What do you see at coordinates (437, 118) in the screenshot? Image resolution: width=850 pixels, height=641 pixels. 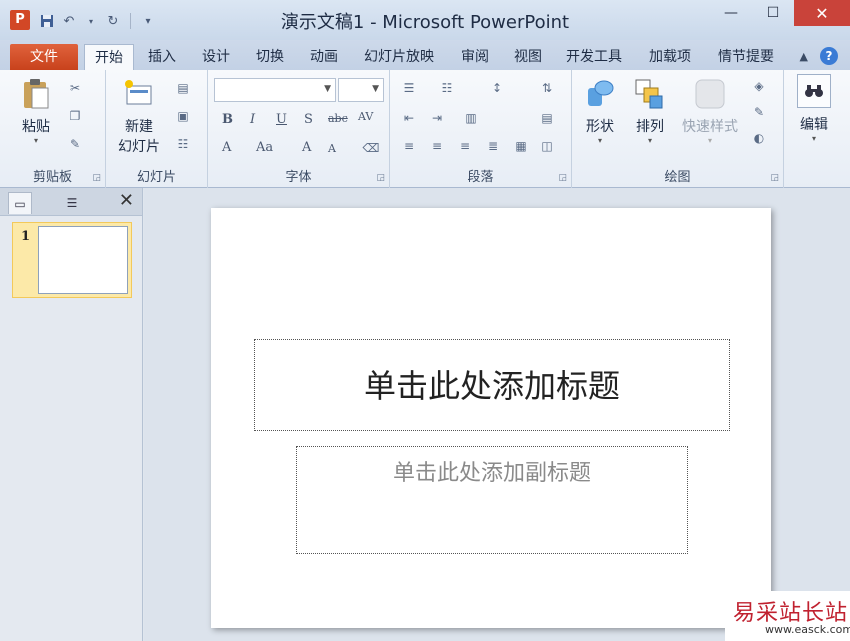 I see `increase-indent-icon: ⇥` at bounding box center [437, 118].